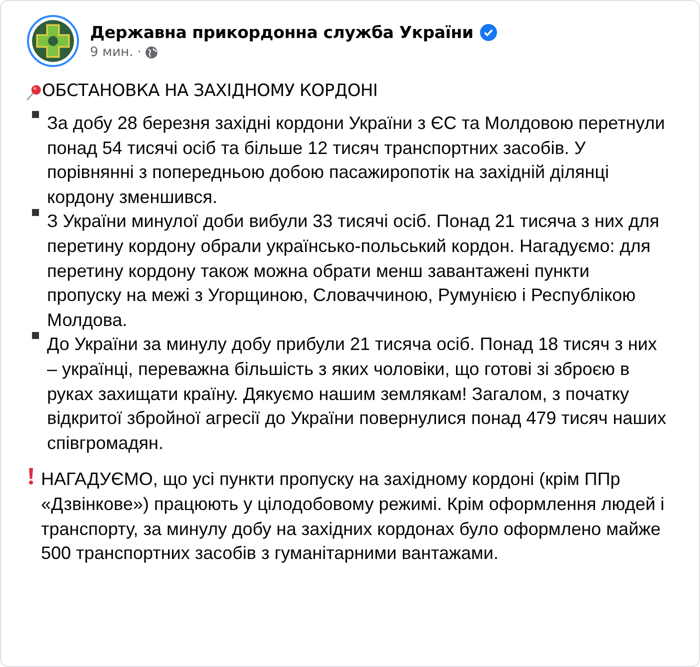  What do you see at coordinates (353, 517) in the screenshot?
I see `paragraph: НАГАДУЄМО, що усі пункти пропуску на західному кордоні (крім ППр «Дзвінкове») працюють у цілодобовому режимі. Крім оформлення людей і транспорту, за минулу добу на західних кордонах було оформлено майже 500 транспортних засобів з гуманітарними вантажами.` at bounding box center [353, 517].